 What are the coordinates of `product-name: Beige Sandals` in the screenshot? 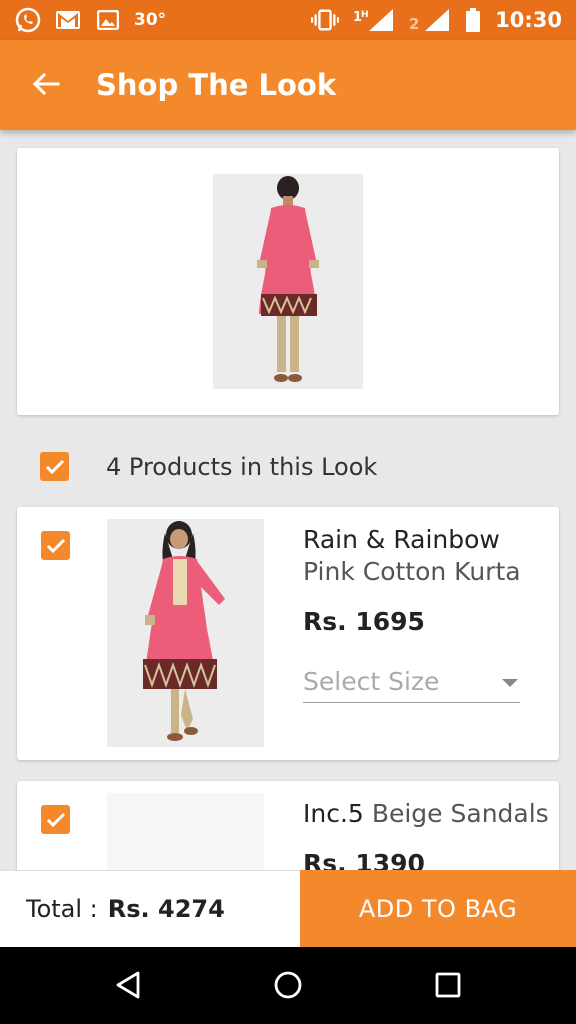 It's located at (460, 813).